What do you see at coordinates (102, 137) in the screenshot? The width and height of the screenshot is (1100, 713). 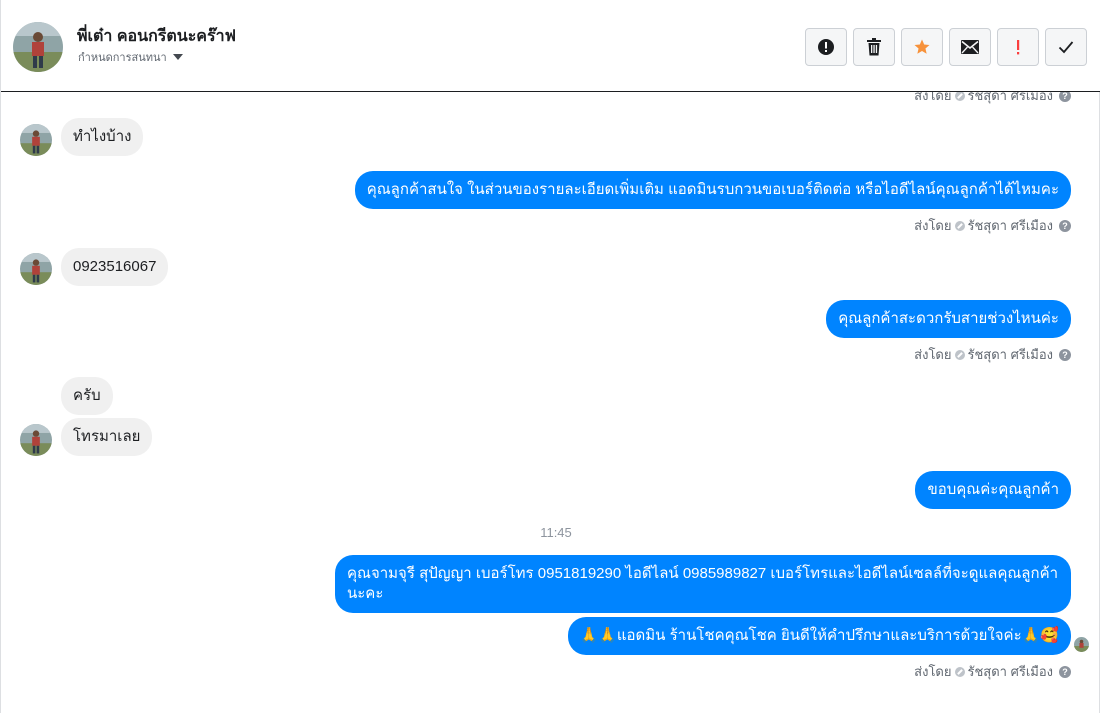 I see `message-bubble-incoming: ทำไงบ้าง` at bounding box center [102, 137].